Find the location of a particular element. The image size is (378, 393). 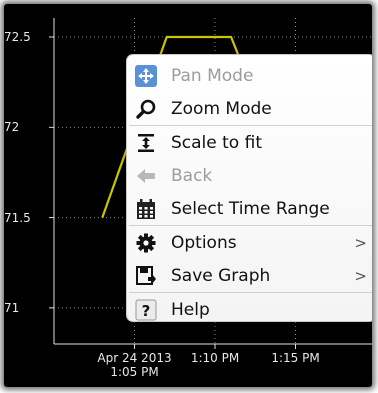

menu-item-label: Options is located at coordinates (204, 242).